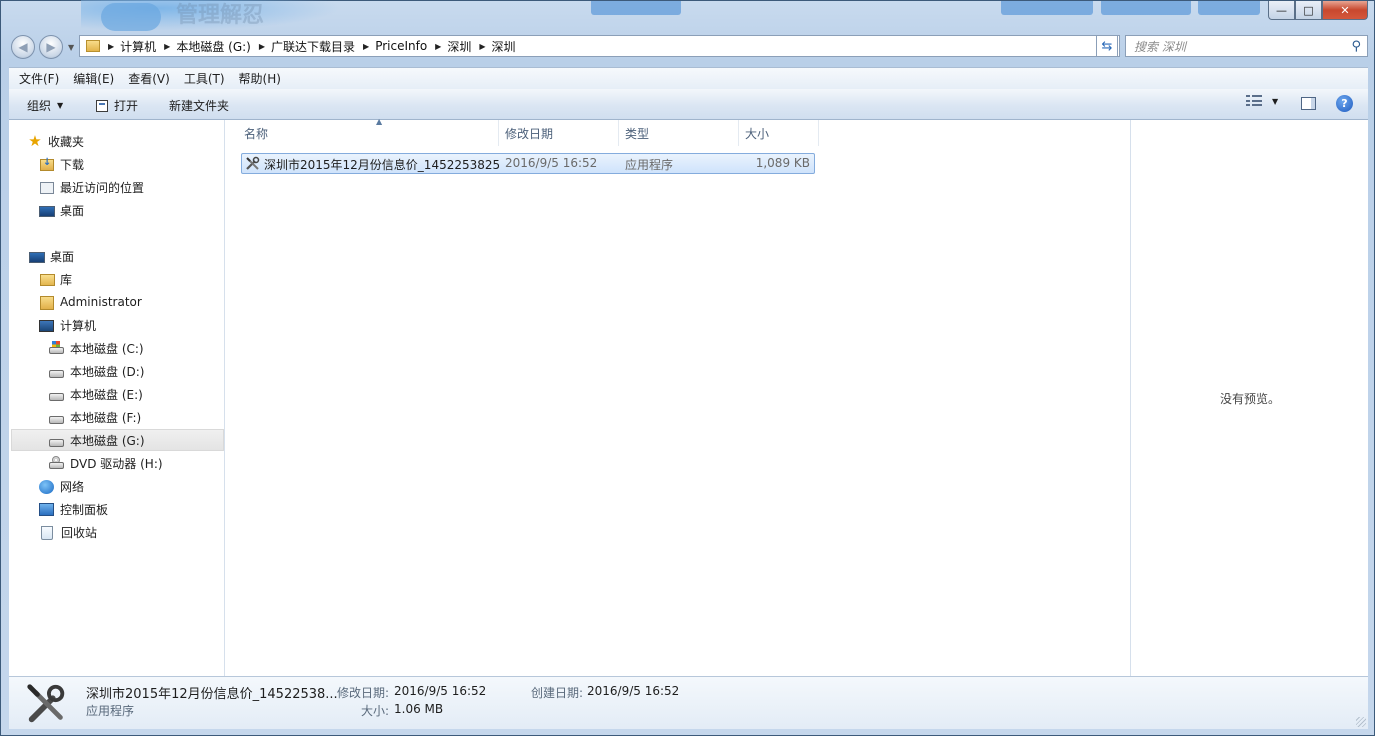 This screenshot has width=1375, height=736. What do you see at coordinates (62, 256) in the screenshot?
I see `nav-label: 桌面` at bounding box center [62, 256].